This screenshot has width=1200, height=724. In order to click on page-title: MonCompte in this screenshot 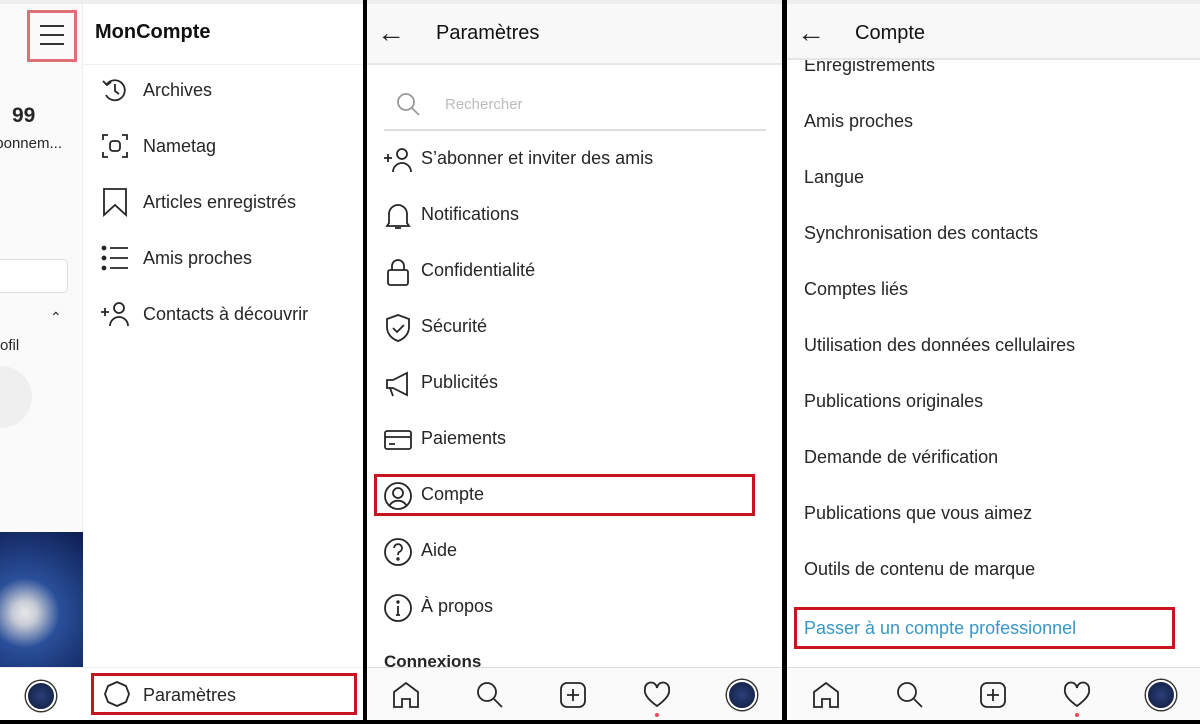, I will do `click(153, 32)`.